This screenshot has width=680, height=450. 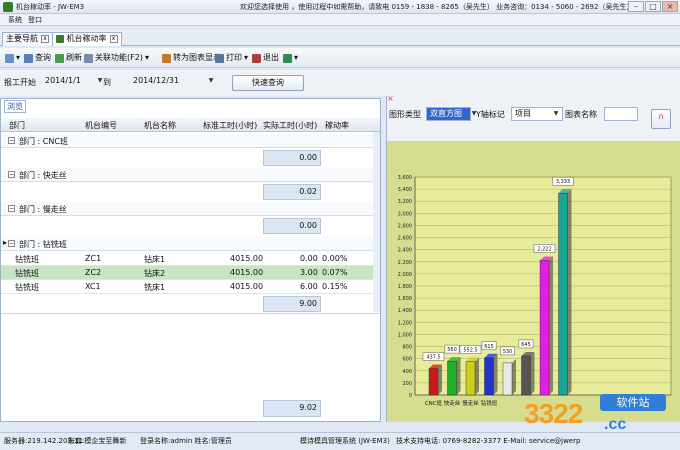 What do you see at coordinates (20, 82) in the screenshot?
I see `start-label: 报工开始` at bounding box center [20, 82].